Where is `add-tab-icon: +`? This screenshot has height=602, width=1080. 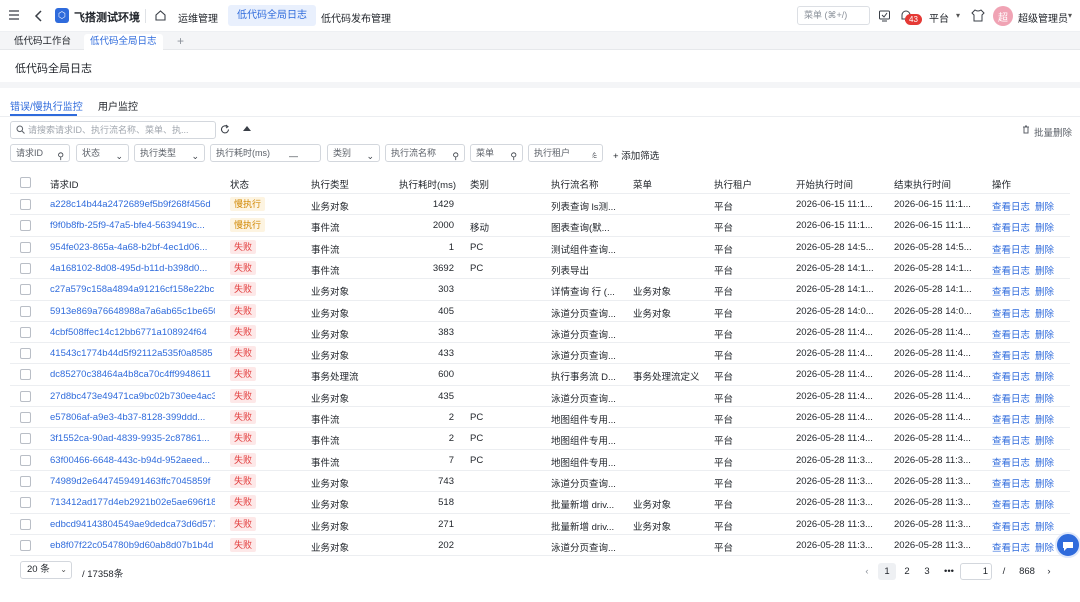 add-tab-icon: + is located at coordinates (180, 42).